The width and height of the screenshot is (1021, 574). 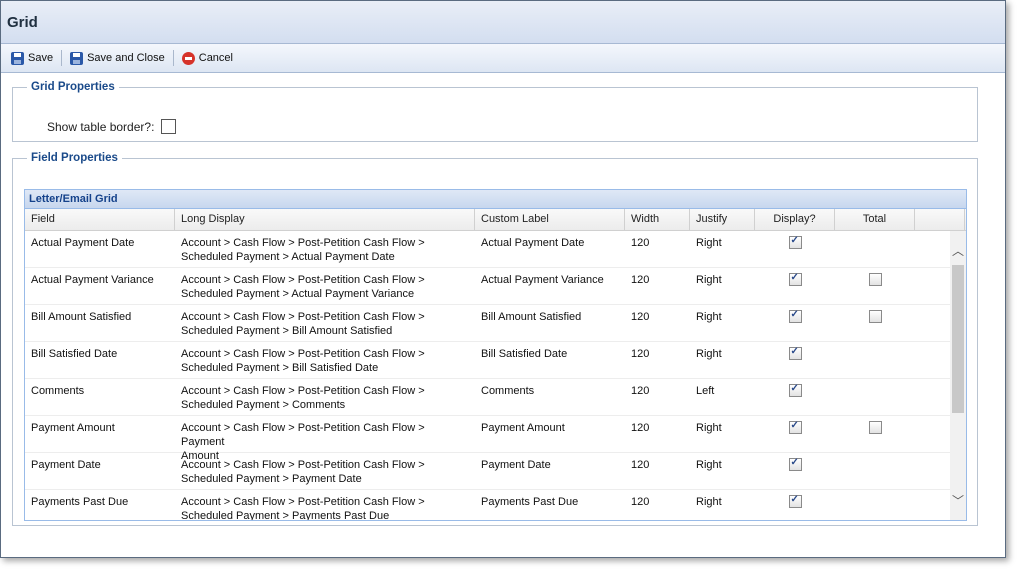 What do you see at coordinates (722, 219) in the screenshot?
I see `column-header-justify: Justify` at bounding box center [722, 219].